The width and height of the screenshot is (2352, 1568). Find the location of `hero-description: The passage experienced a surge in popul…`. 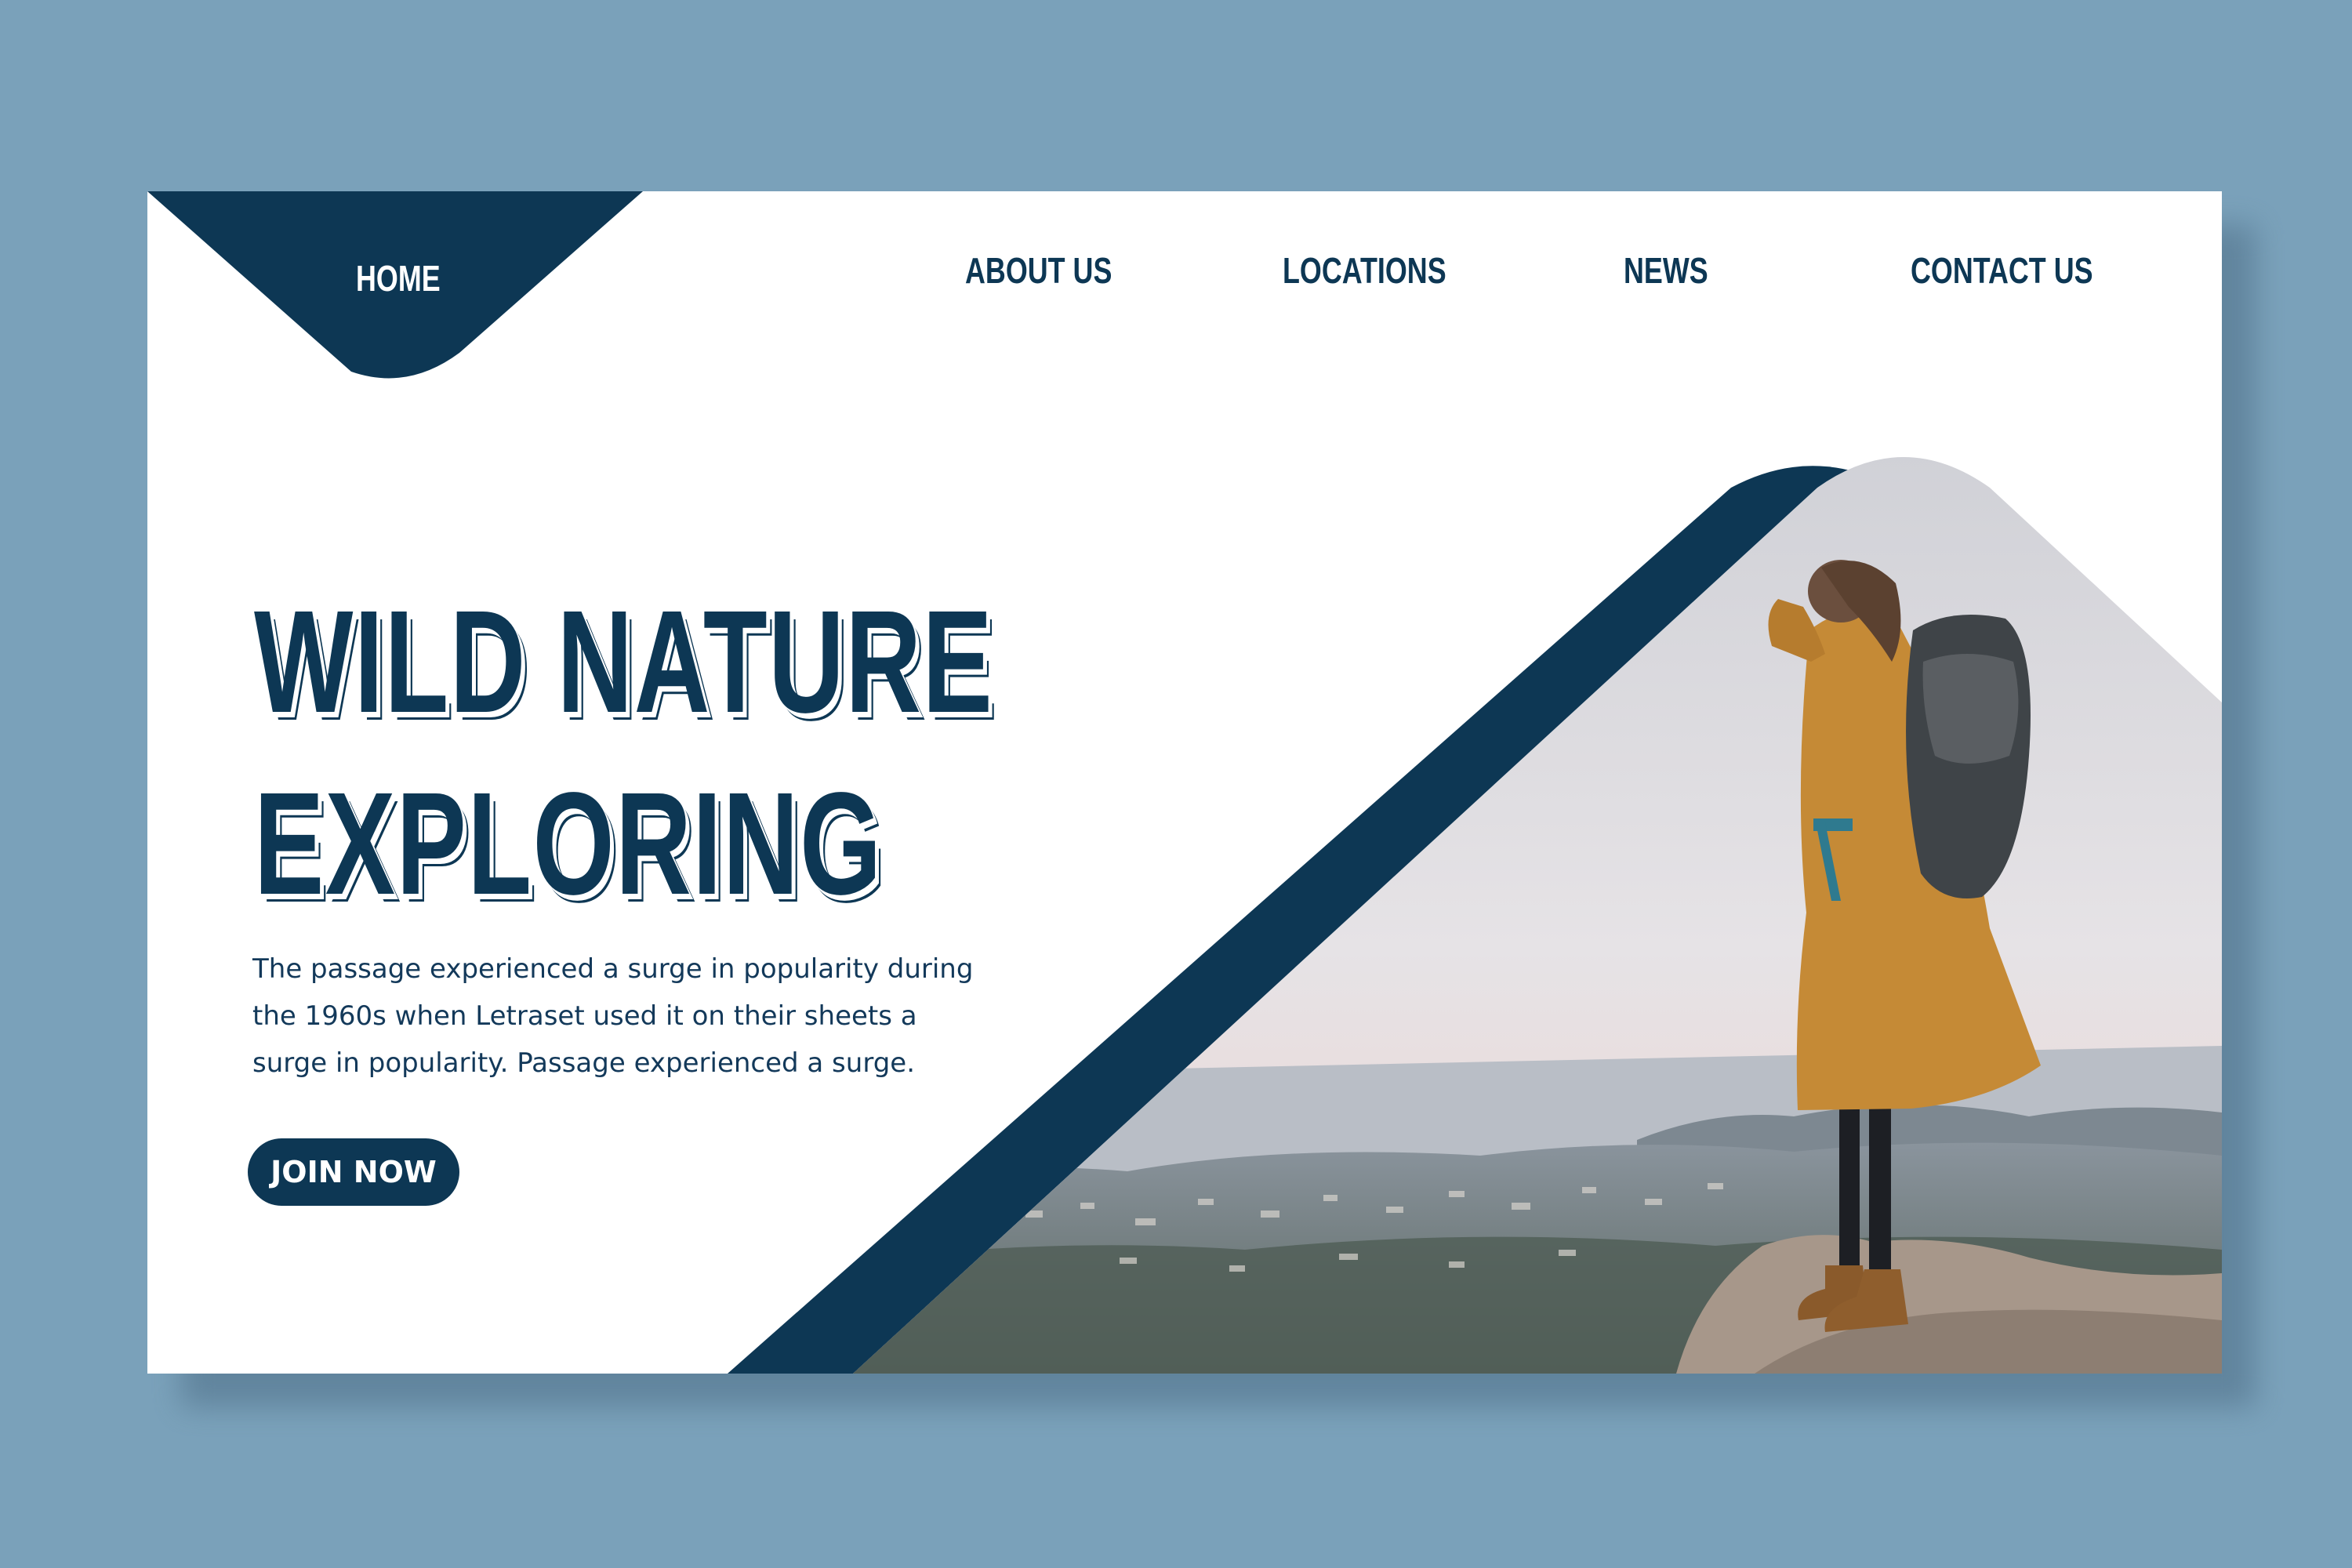

hero-description: The passage experienced a surge in popul… is located at coordinates (613, 1016).